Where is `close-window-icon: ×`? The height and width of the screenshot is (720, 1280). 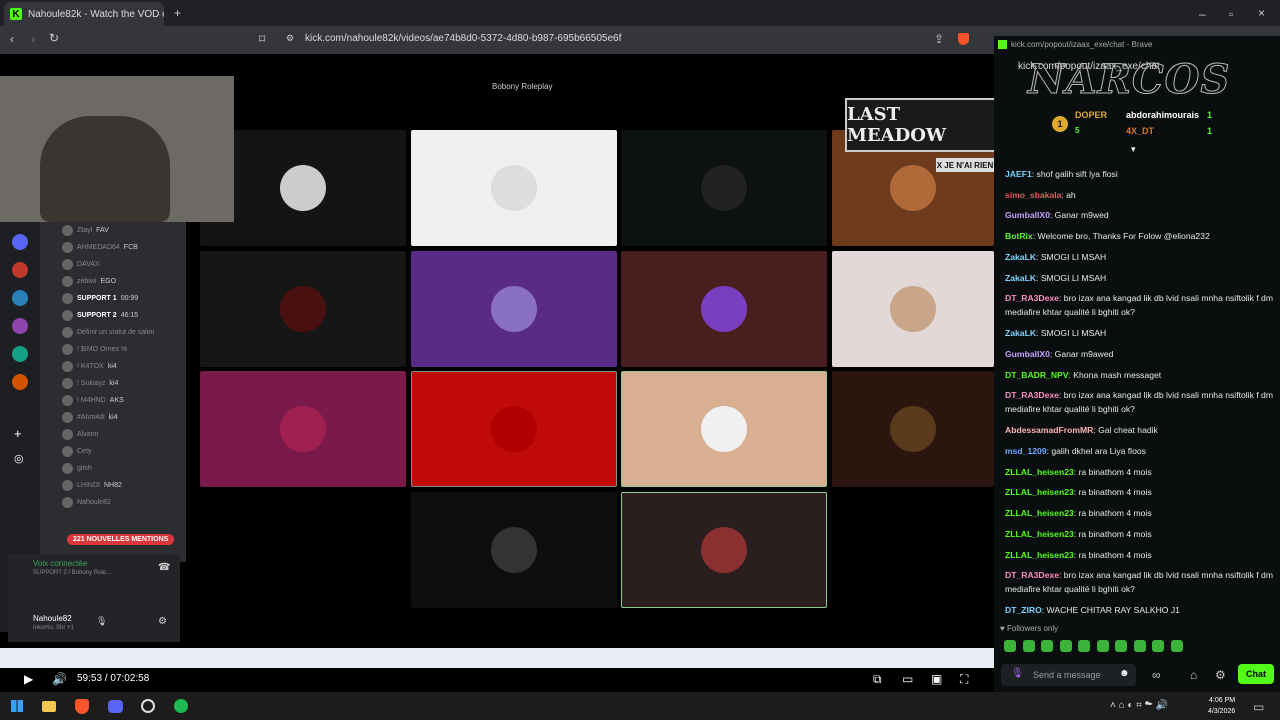 close-window-icon: × is located at coordinates (1261, 13).